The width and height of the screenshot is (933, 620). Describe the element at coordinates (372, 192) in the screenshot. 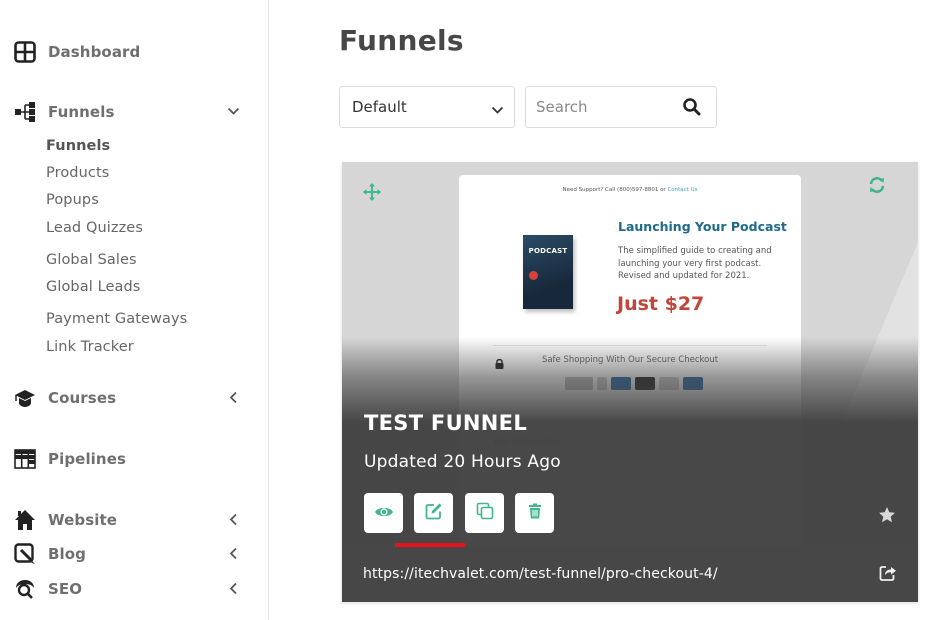

I see `move-arrows-icon` at that location.